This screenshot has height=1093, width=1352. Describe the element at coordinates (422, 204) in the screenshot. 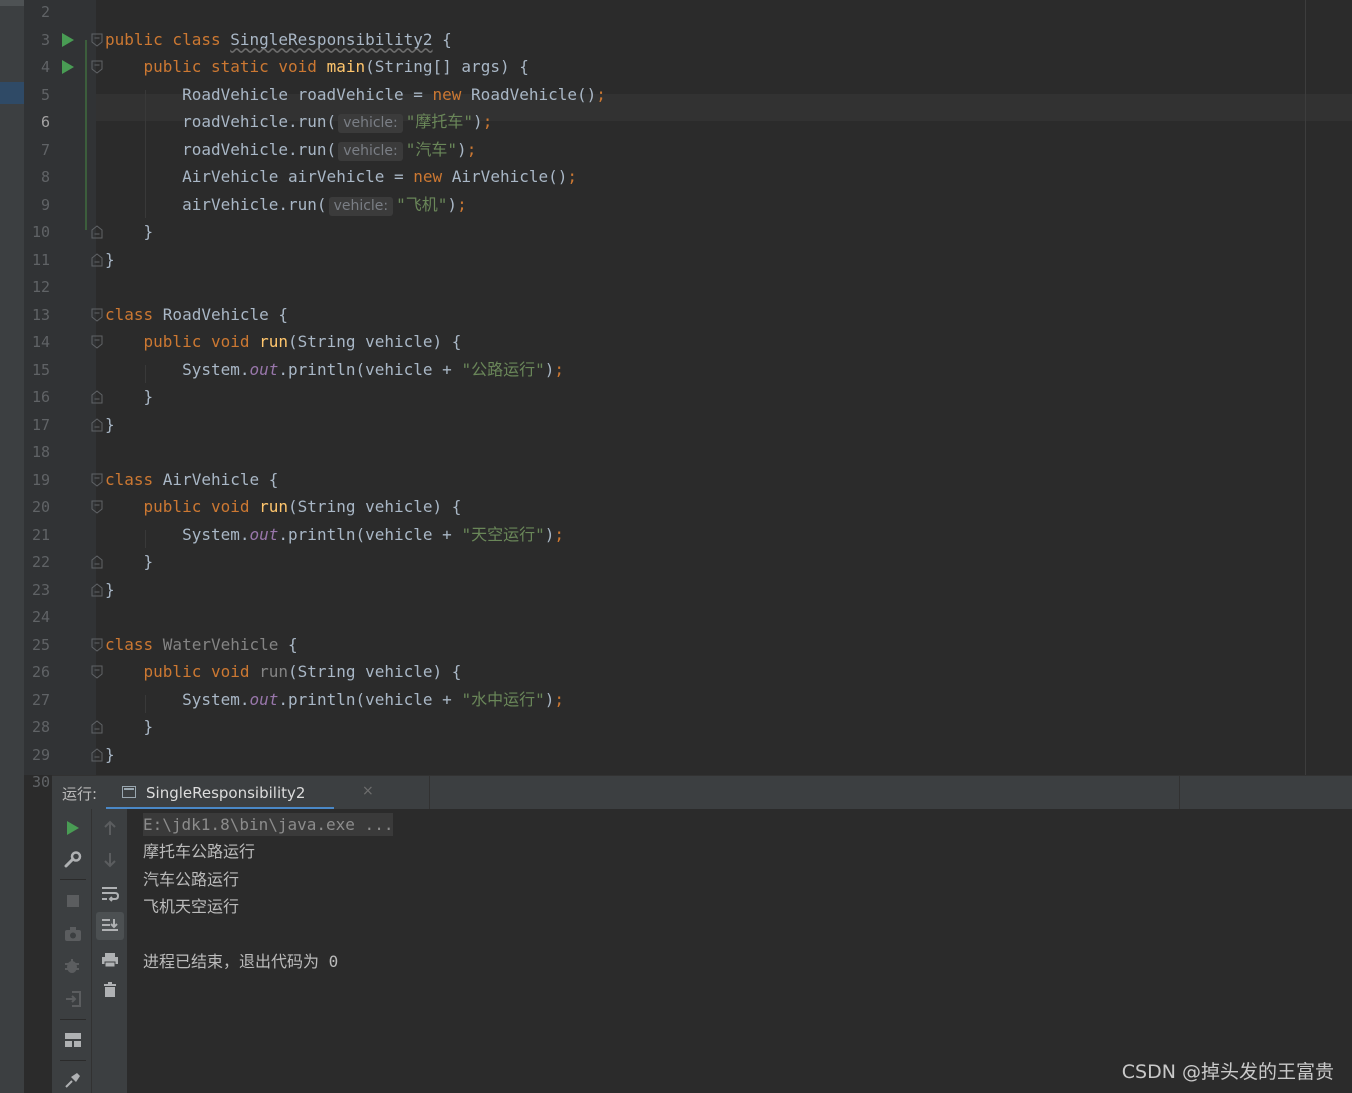

I see `code-token: "飞机"` at that location.